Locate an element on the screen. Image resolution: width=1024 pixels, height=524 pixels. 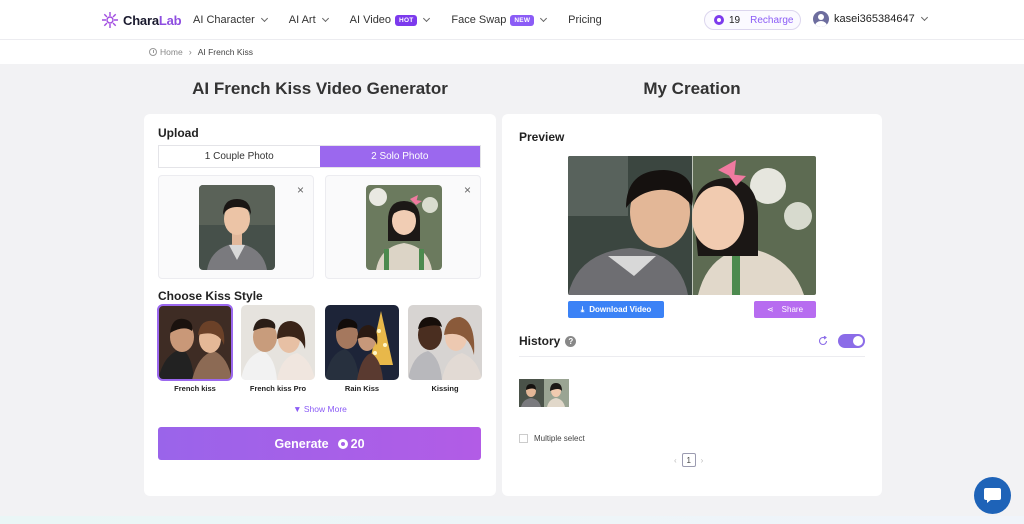
history-label: History is located at coordinates (540, 341).